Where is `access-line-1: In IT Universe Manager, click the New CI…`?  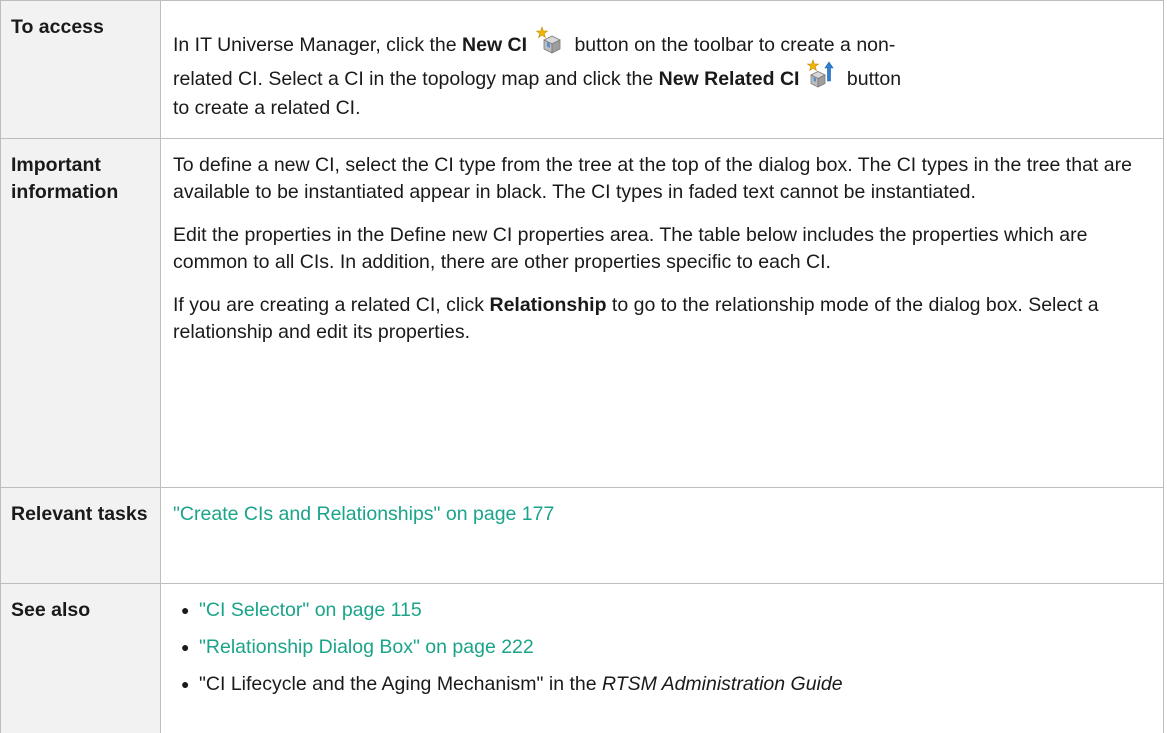
access-line-1: In IT Universe Manager, click the New CI… is located at coordinates (661, 42).